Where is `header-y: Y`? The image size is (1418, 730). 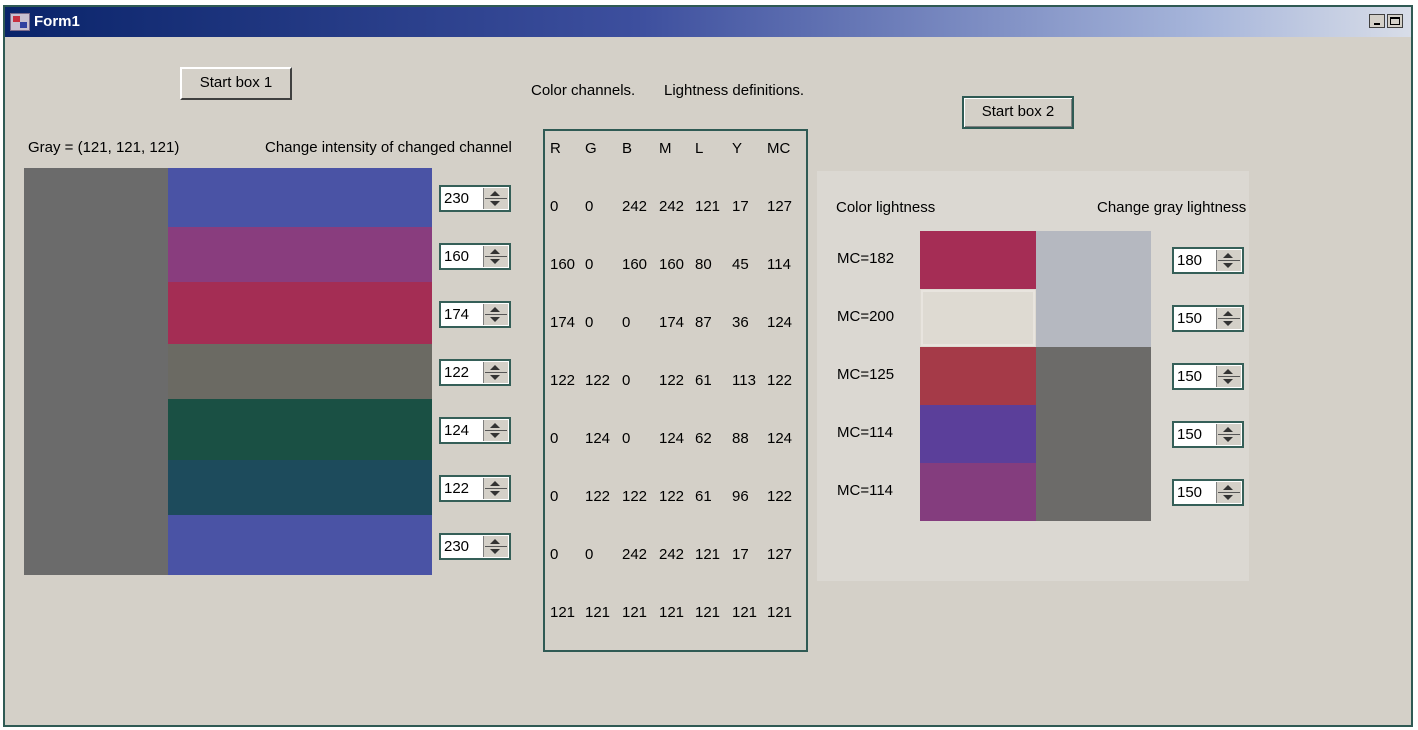
header-y: Y is located at coordinates (737, 148).